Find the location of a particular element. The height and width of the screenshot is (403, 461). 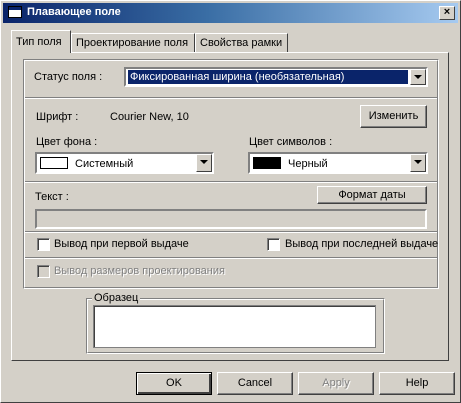

help-button: Help is located at coordinates (417, 383).